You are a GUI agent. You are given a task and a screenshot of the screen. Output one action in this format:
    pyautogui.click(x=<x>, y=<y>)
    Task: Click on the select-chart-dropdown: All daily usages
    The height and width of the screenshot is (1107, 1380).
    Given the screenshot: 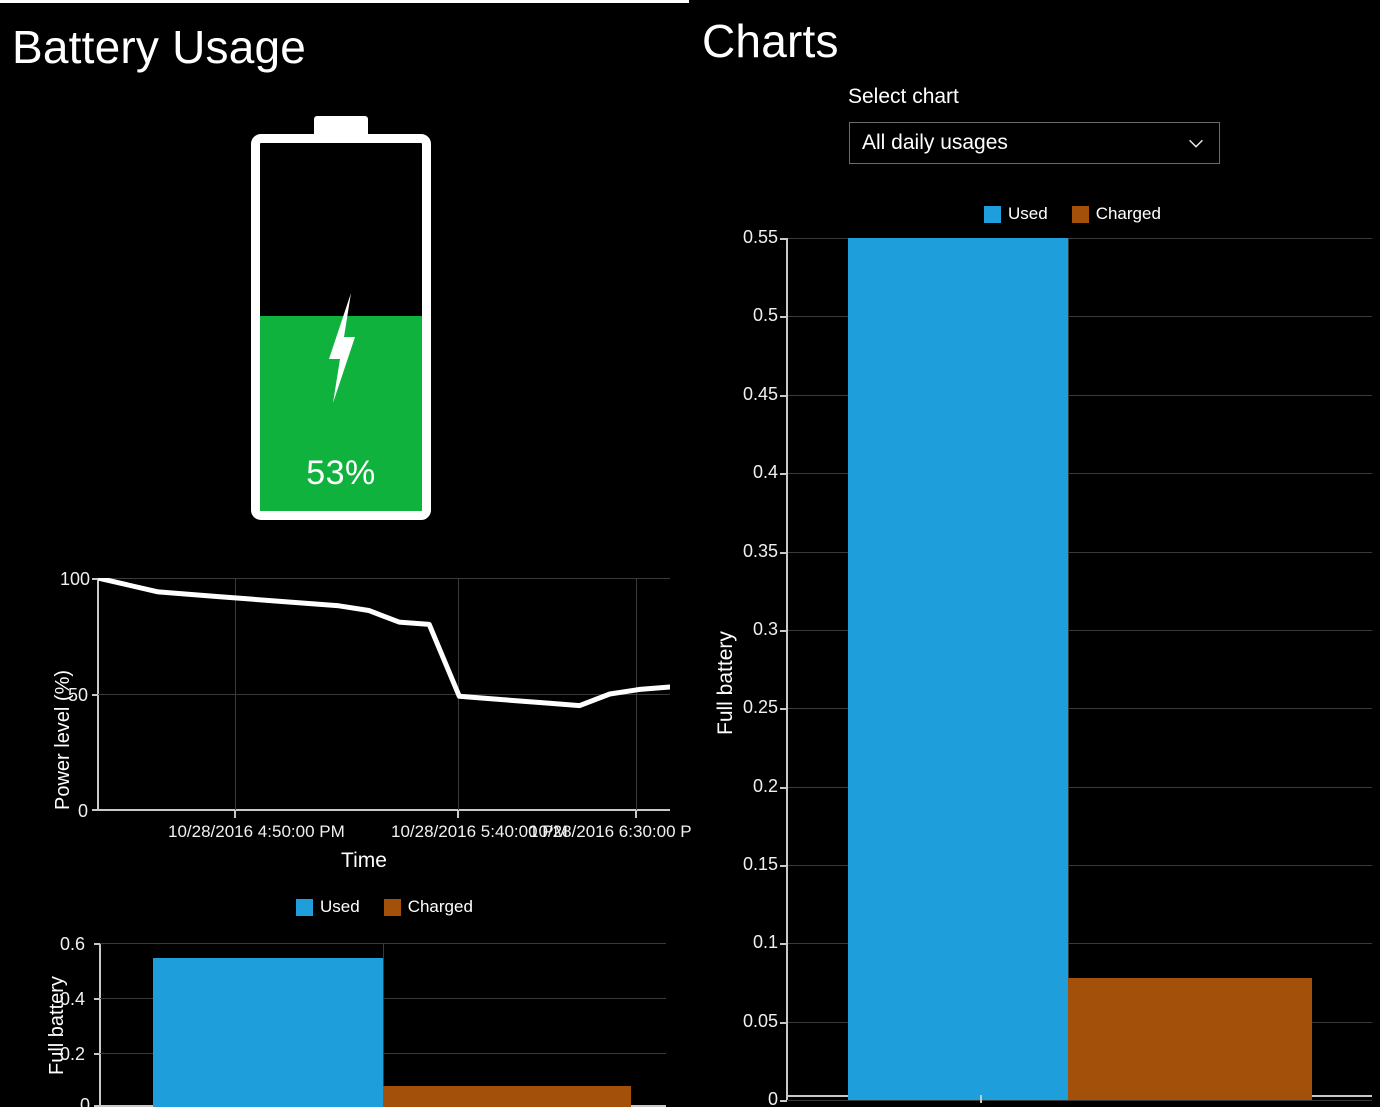 What is the action you would take?
    pyautogui.click(x=1034, y=143)
    